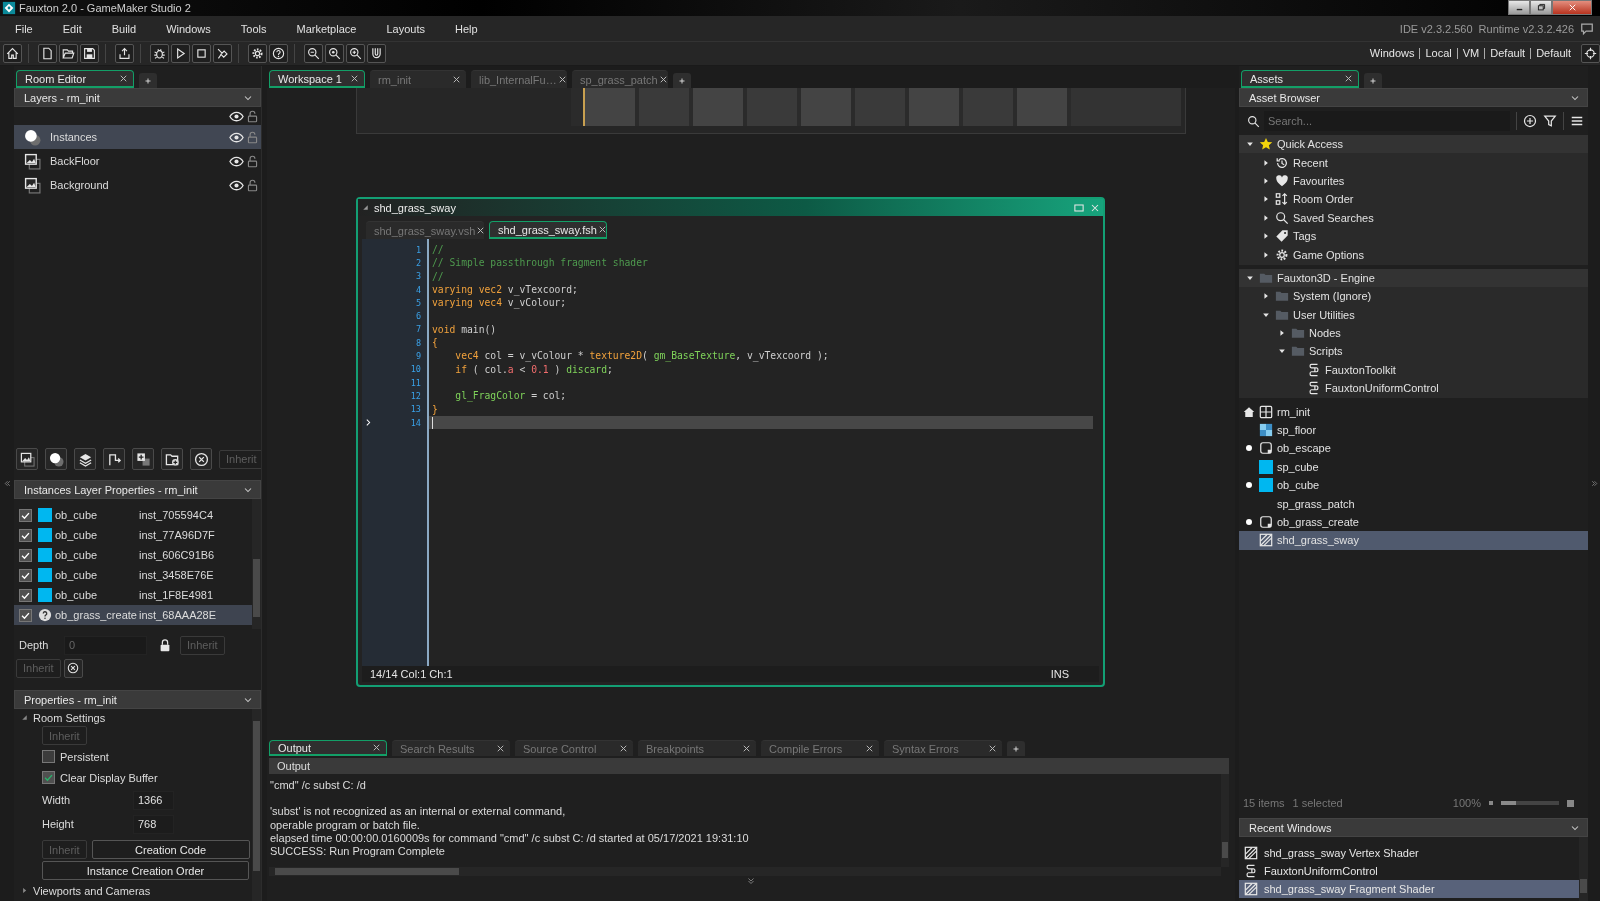 This screenshot has height=901, width=1600. What do you see at coordinates (12, 53) in the screenshot?
I see `home-button` at bounding box center [12, 53].